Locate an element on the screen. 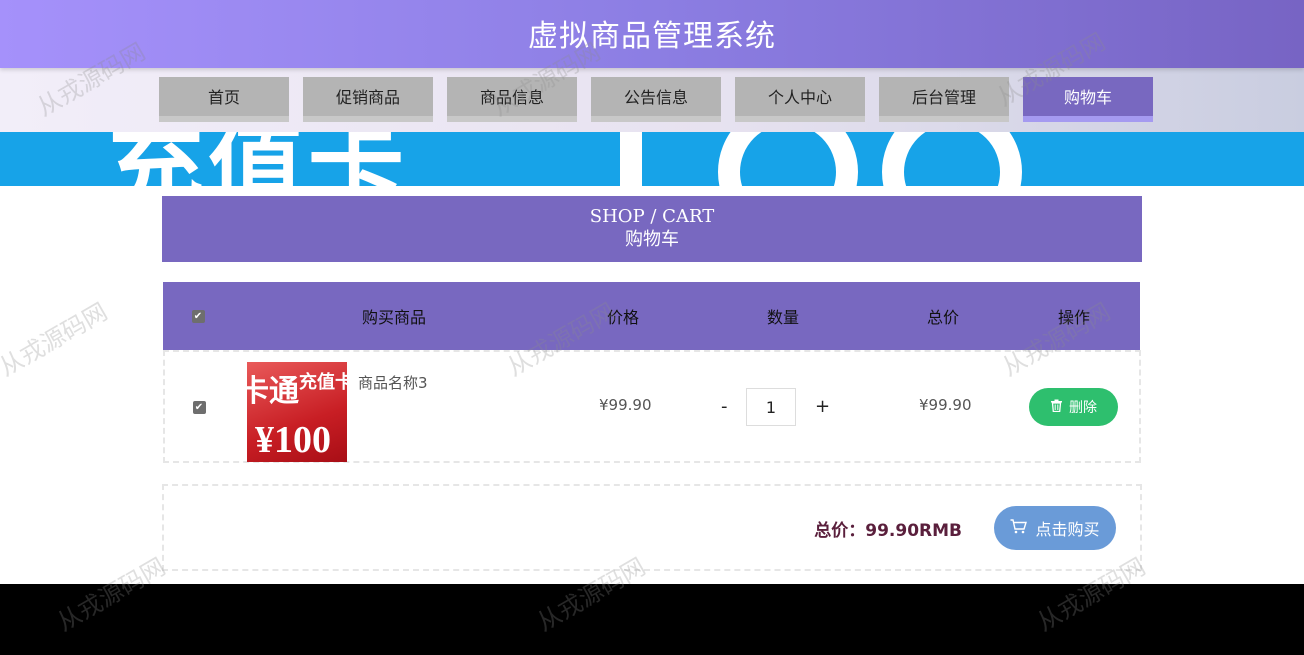  banner-image: 充值卡 is located at coordinates (652, 159).